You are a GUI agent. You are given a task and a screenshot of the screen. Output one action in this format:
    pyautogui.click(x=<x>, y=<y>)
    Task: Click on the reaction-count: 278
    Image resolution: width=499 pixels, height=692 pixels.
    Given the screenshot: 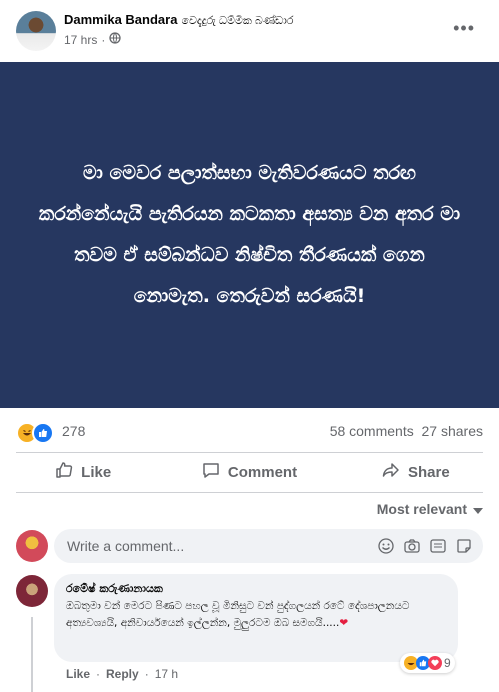 What is the action you would take?
    pyautogui.click(x=73, y=431)
    